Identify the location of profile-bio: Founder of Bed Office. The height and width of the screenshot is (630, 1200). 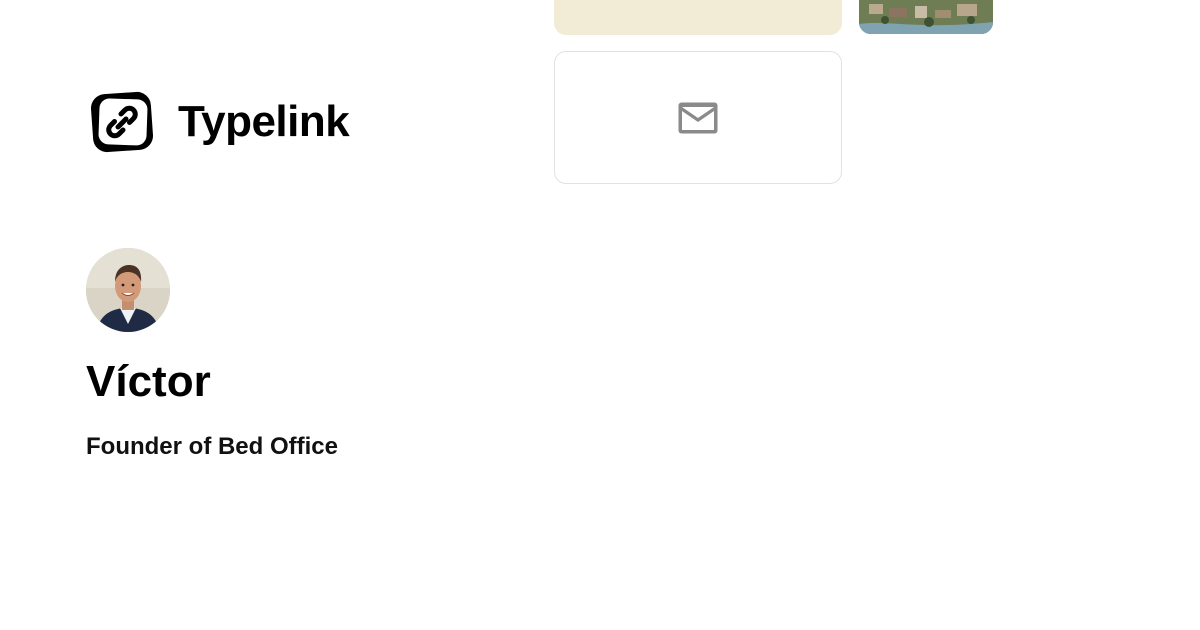
(212, 446).